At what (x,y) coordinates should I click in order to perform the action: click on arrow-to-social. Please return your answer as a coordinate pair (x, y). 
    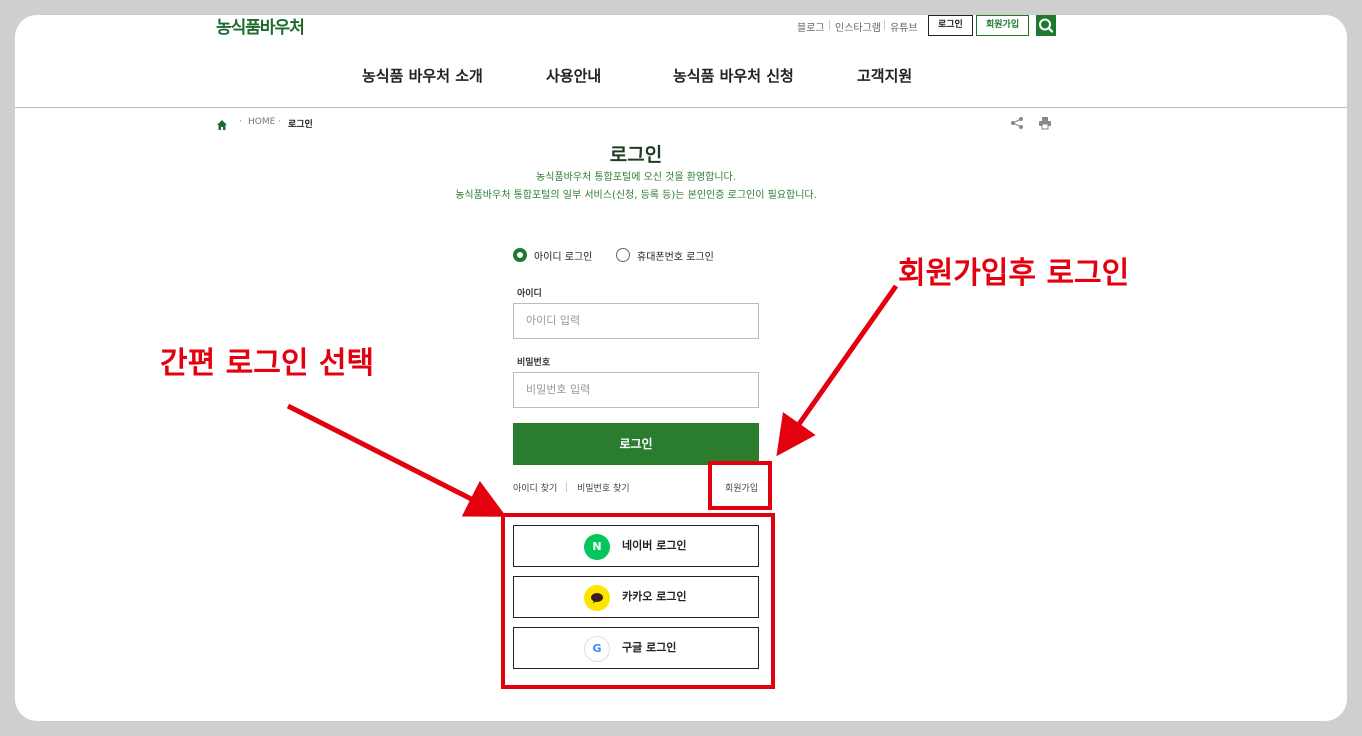
    Looking at the image, I should click on (396, 460).